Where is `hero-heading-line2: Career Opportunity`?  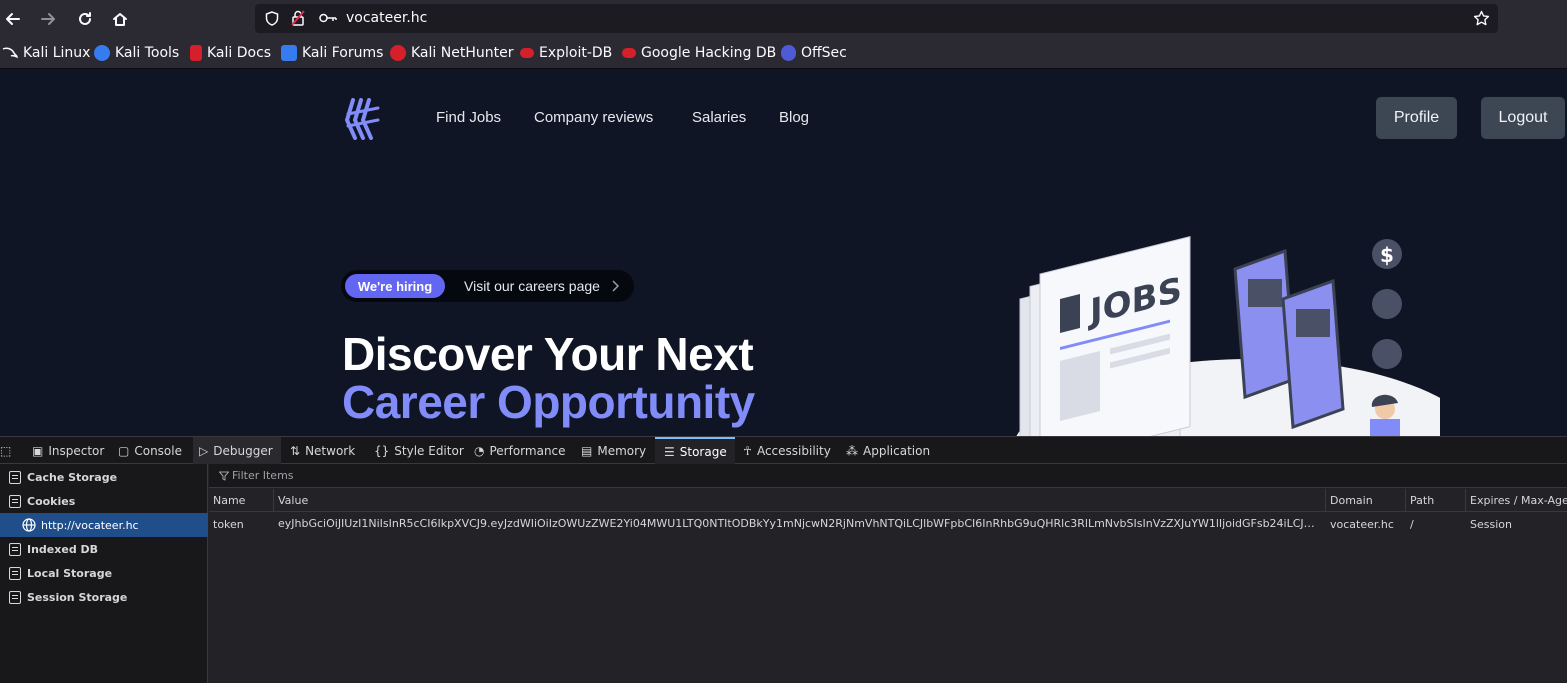 hero-heading-line2: Career Opportunity is located at coordinates (548, 402).